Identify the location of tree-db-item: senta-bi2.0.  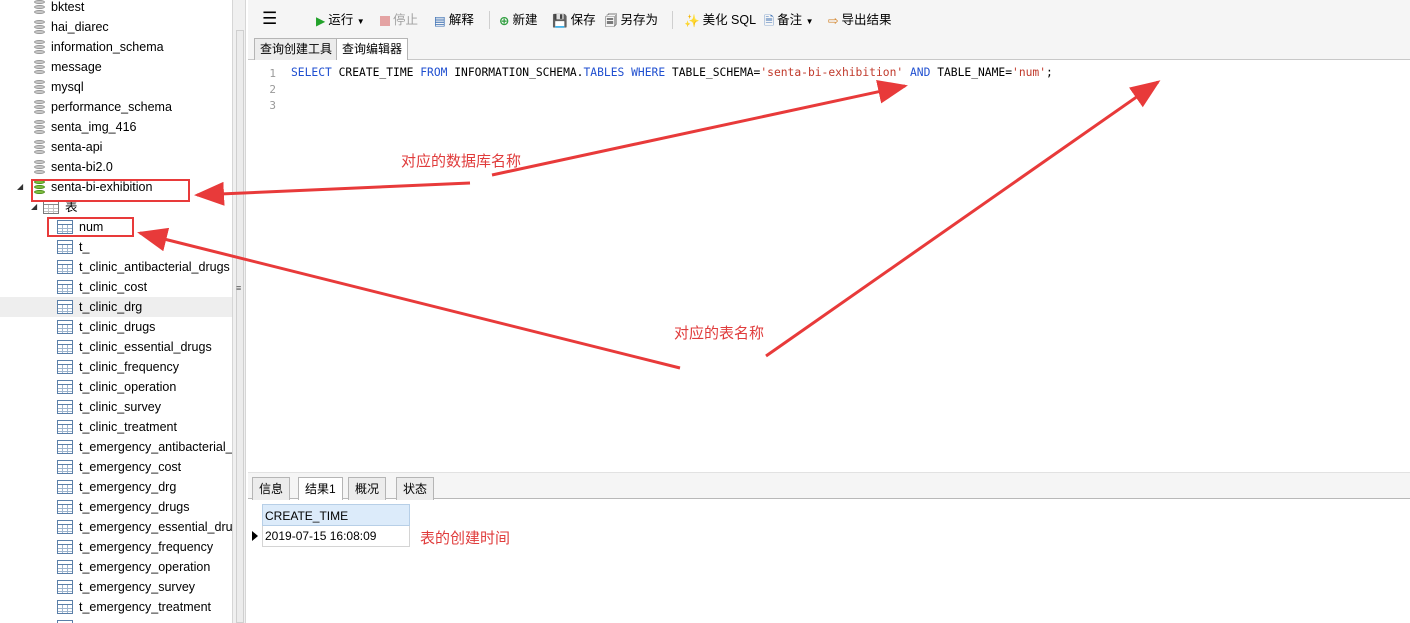
(116, 167).